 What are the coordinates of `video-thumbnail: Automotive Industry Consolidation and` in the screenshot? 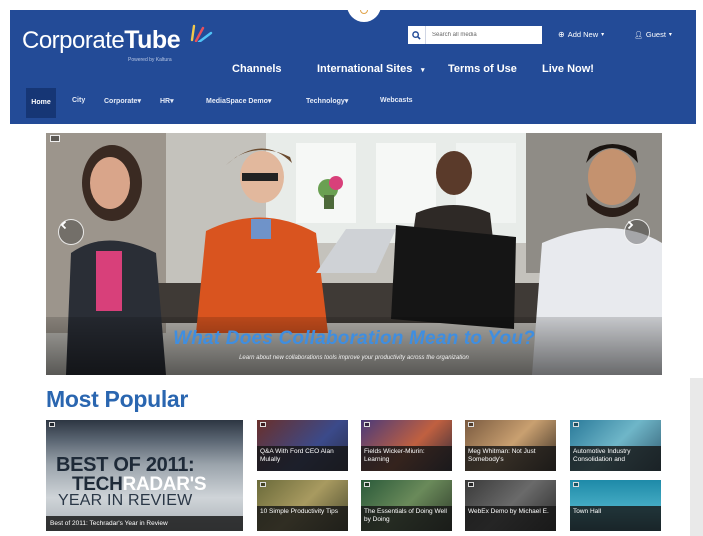 It's located at (615, 445).